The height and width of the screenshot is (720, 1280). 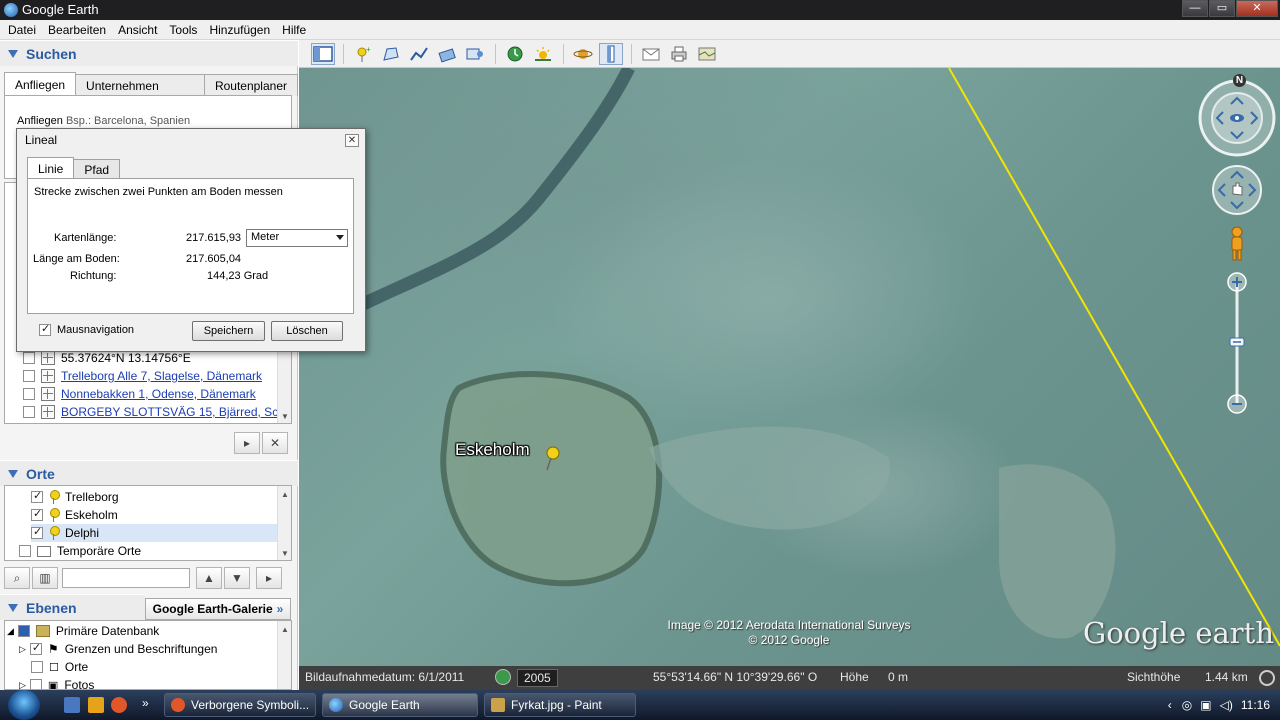 I want to click on unit-select: Meter, so click(x=297, y=238).